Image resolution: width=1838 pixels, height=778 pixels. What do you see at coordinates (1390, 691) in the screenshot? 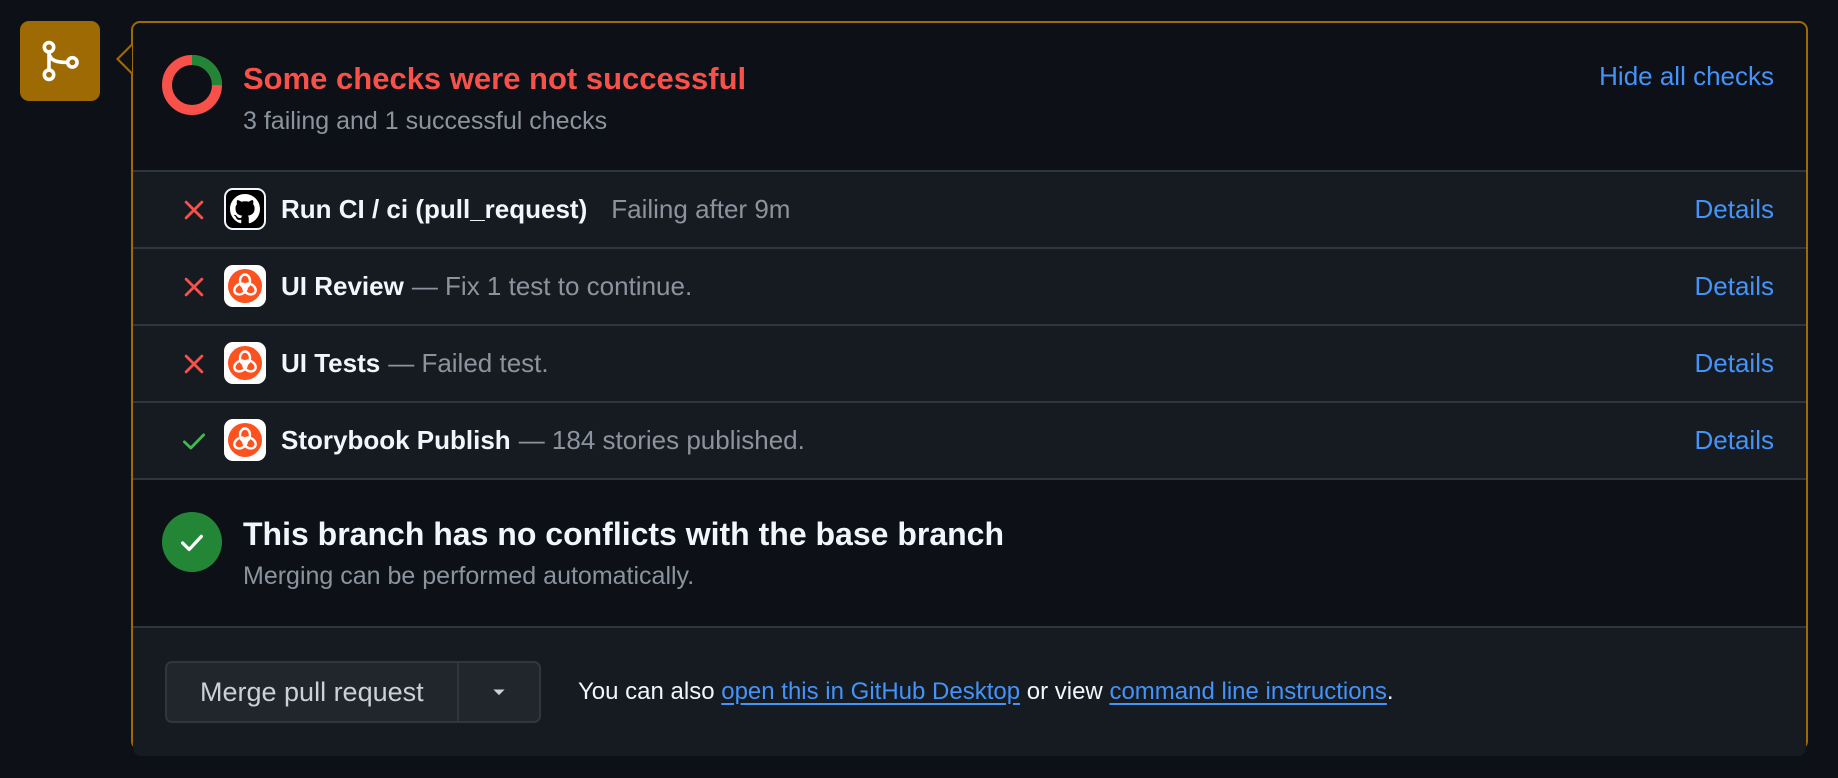
I see `note-suffix: .` at bounding box center [1390, 691].